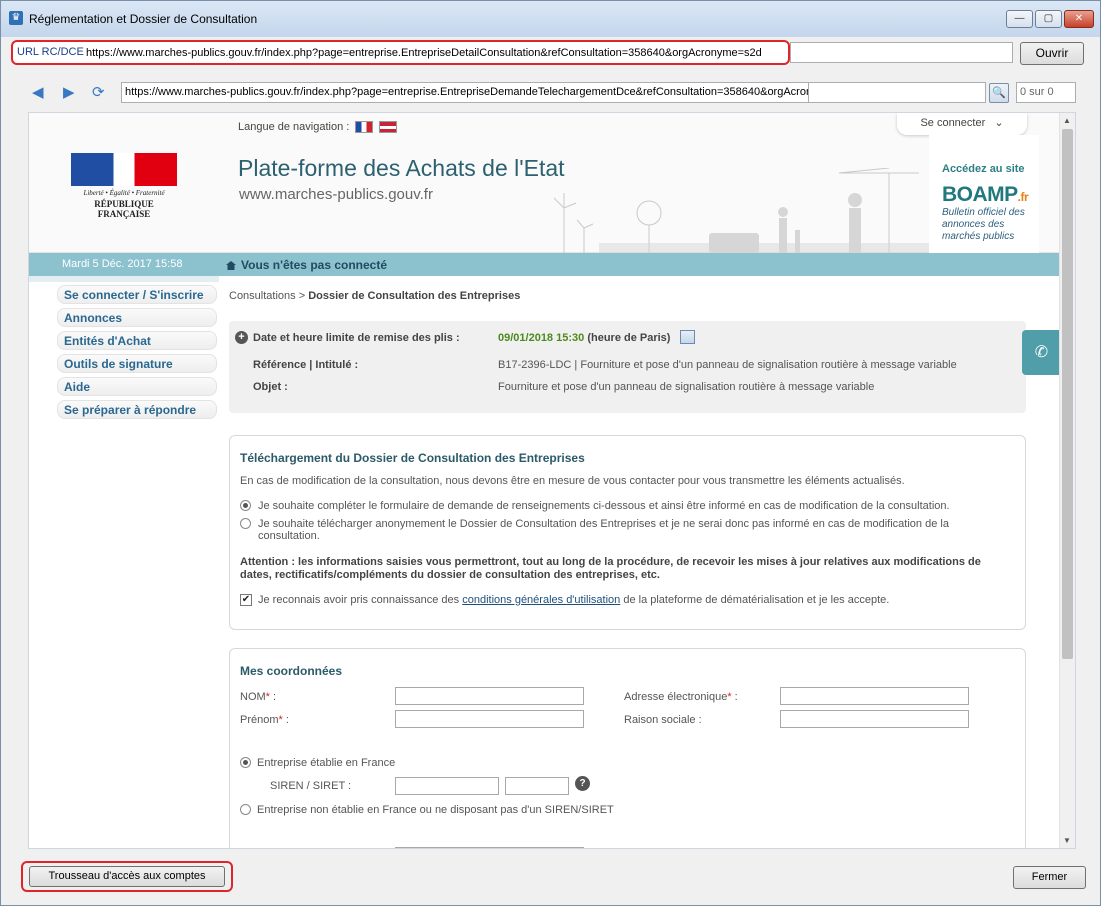 The image size is (1101, 906). I want to click on connect-dropdown: Se connecter ⌄, so click(962, 124).